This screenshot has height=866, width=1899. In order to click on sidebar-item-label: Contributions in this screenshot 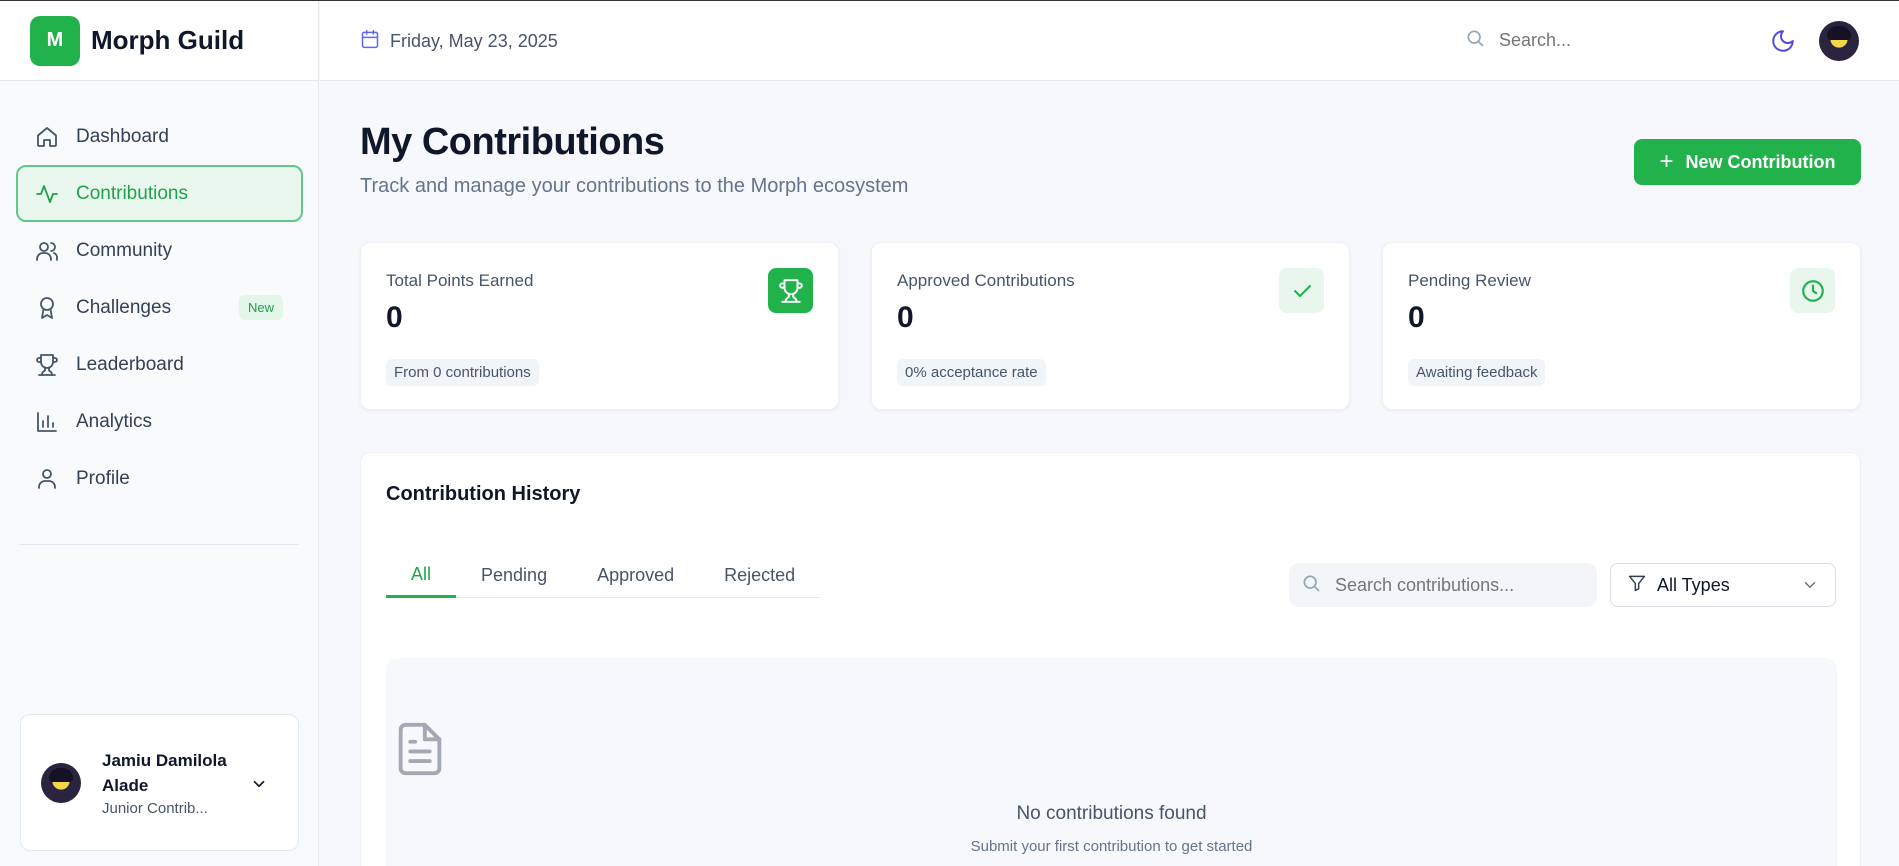, I will do `click(132, 193)`.